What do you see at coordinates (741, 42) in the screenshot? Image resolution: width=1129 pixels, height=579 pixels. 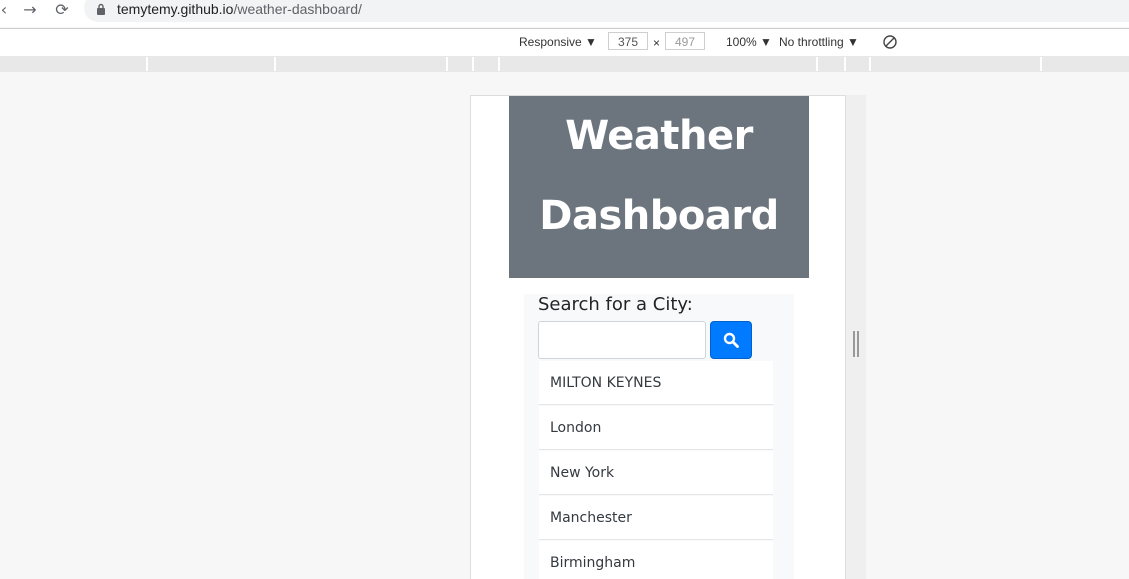 I see `zoom-label: 100%` at bounding box center [741, 42].